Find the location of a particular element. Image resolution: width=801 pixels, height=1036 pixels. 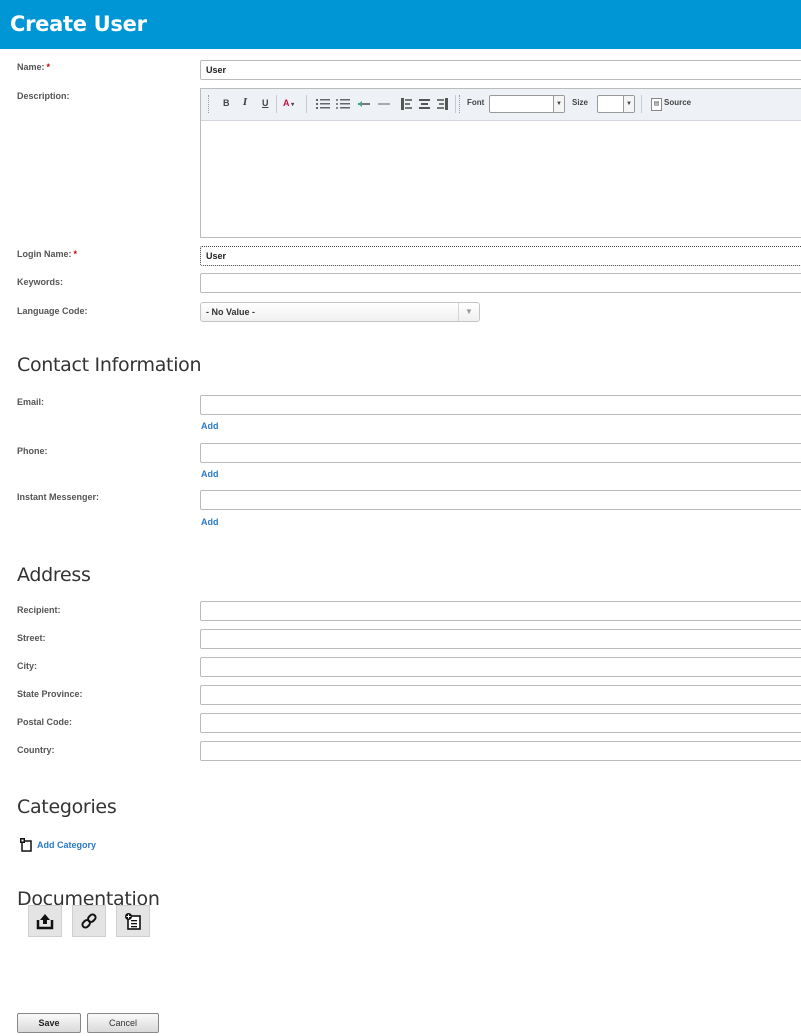

outdent-icon is located at coordinates (364, 104).